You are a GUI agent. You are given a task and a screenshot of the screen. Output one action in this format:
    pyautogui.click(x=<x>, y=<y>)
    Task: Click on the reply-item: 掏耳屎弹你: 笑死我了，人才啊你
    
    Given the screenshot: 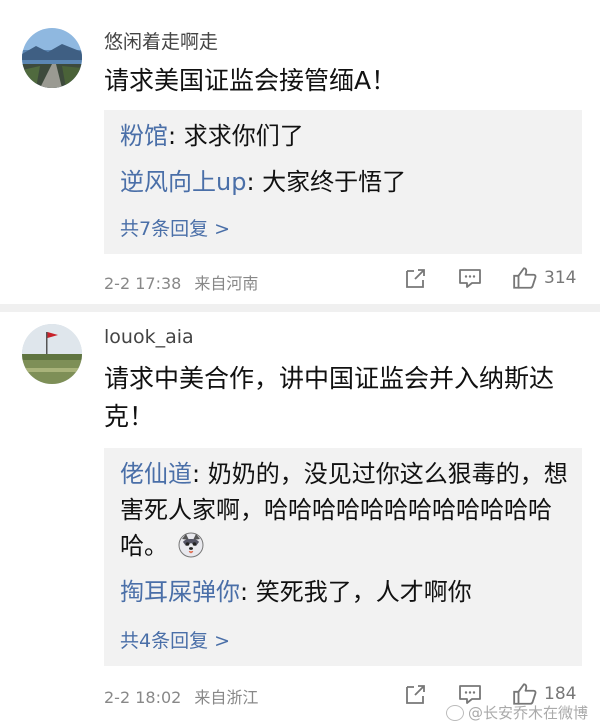 What is the action you would take?
    pyautogui.click(x=345, y=592)
    